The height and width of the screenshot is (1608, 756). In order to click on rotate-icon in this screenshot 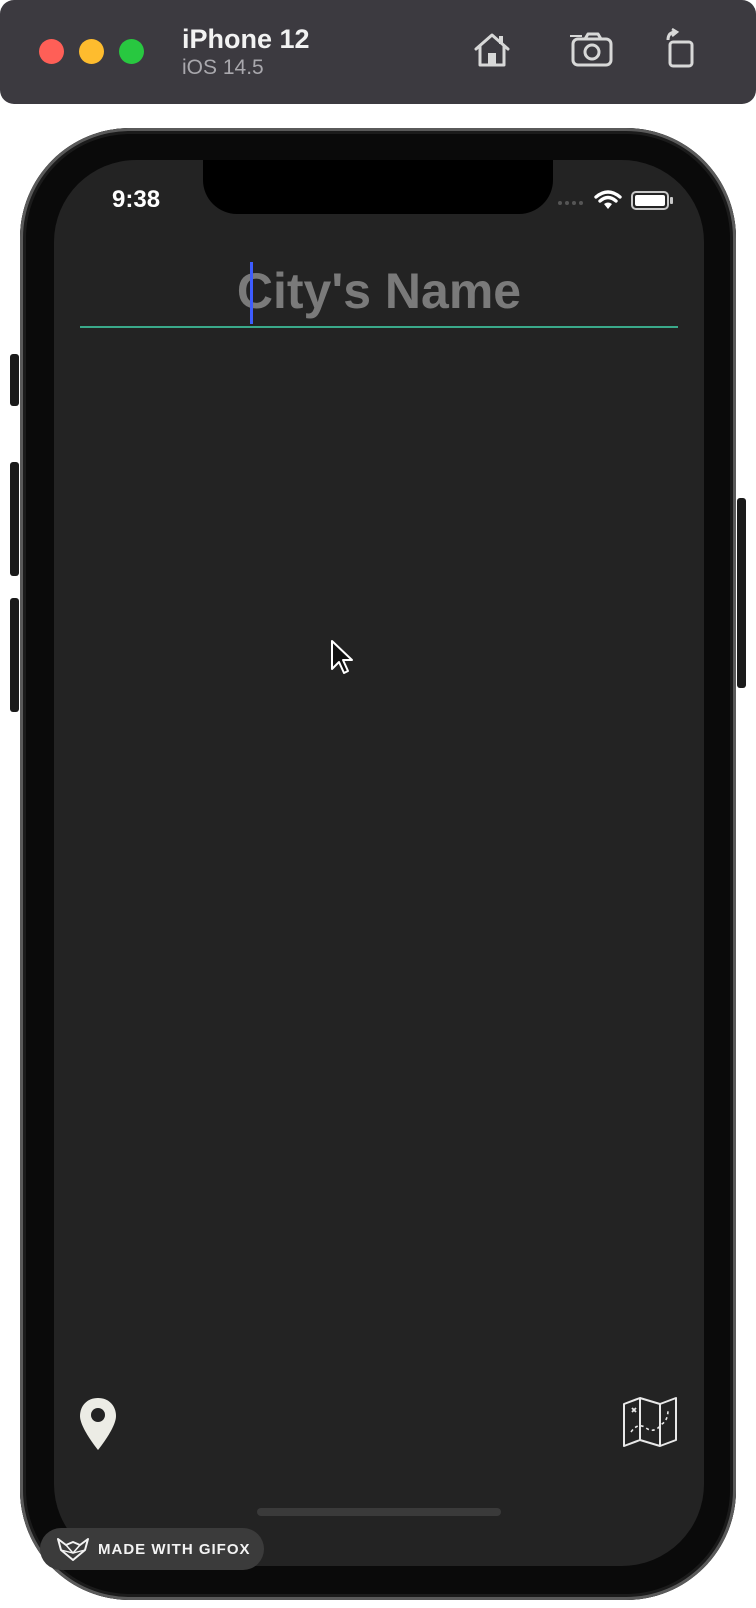, I will do `click(682, 50)`.